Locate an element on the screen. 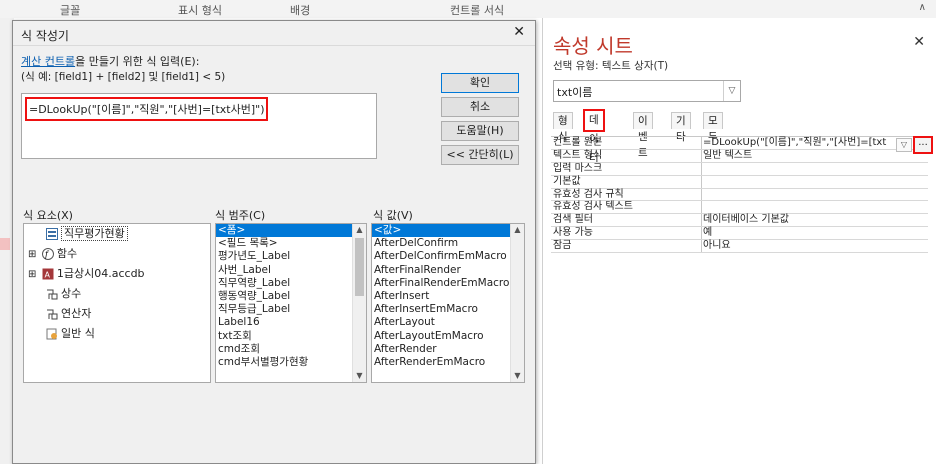  database-icon: A is located at coordinates (48, 274).